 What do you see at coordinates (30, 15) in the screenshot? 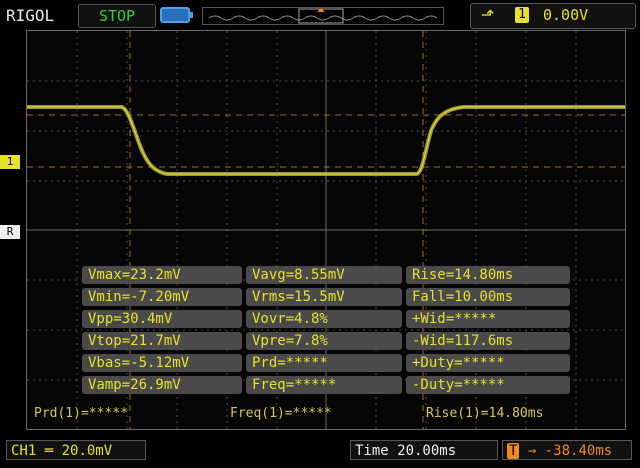
I see `brand-logo: RIGOL` at bounding box center [30, 15].